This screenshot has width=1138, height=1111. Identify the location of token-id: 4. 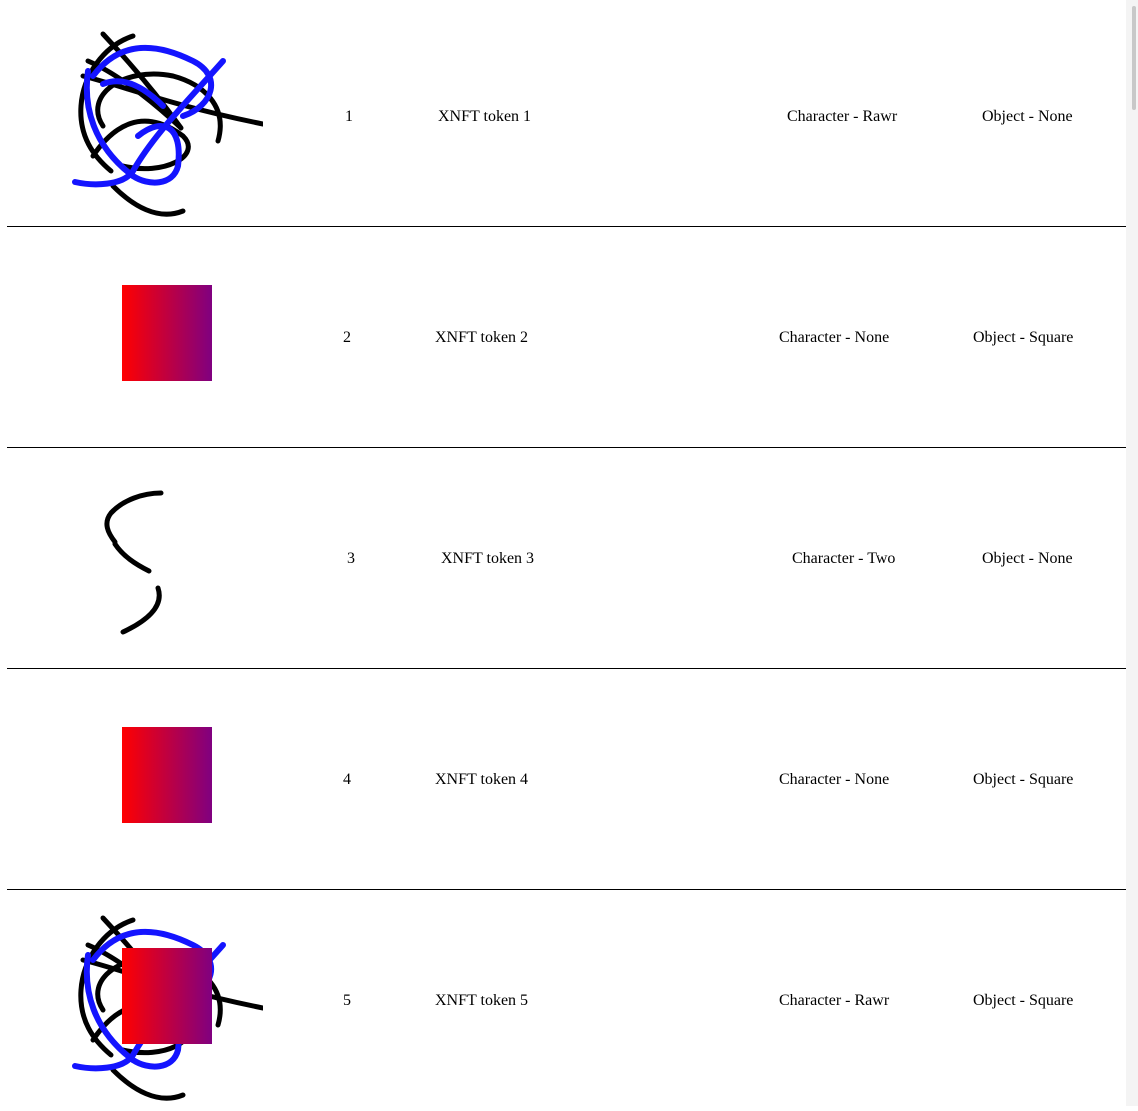
(347, 779).